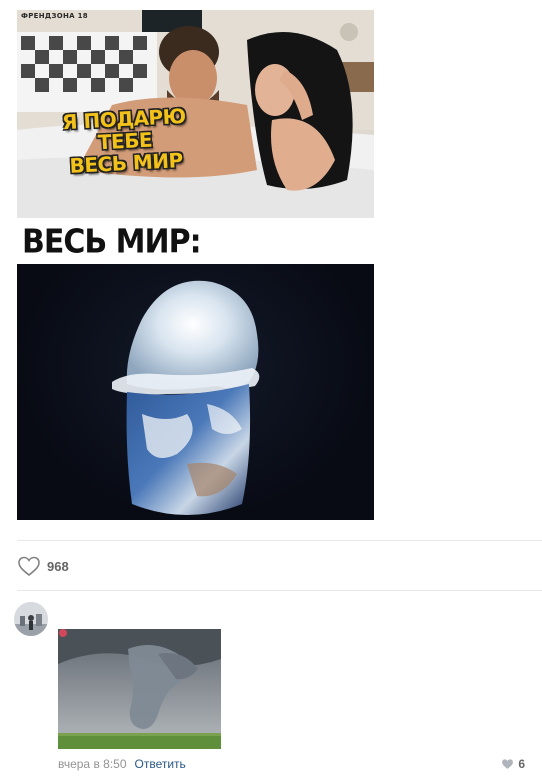 The height and width of the screenshot is (781, 542). I want to click on meme-caption-middle: ВЕСЬ МИР:, so click(112, 242).